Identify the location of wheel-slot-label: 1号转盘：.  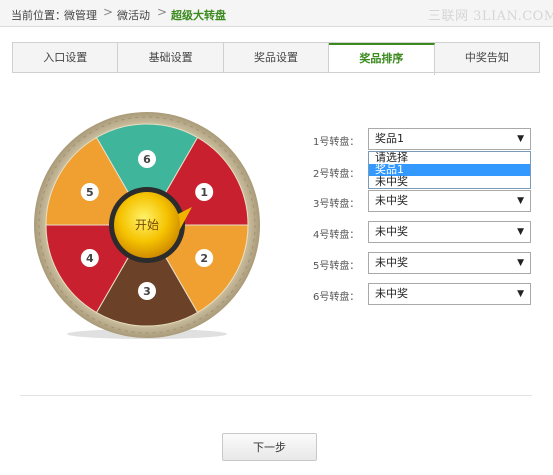
(336, 142).